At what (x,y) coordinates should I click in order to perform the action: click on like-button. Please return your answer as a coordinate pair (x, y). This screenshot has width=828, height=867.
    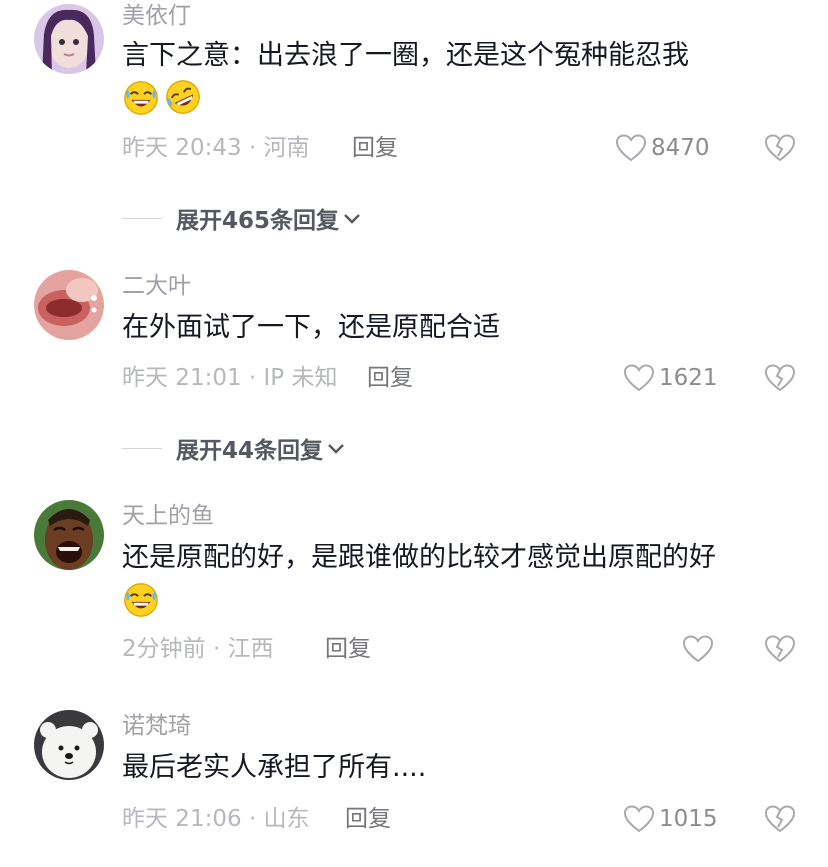
    Looking at the image, I should click on (700, 649).